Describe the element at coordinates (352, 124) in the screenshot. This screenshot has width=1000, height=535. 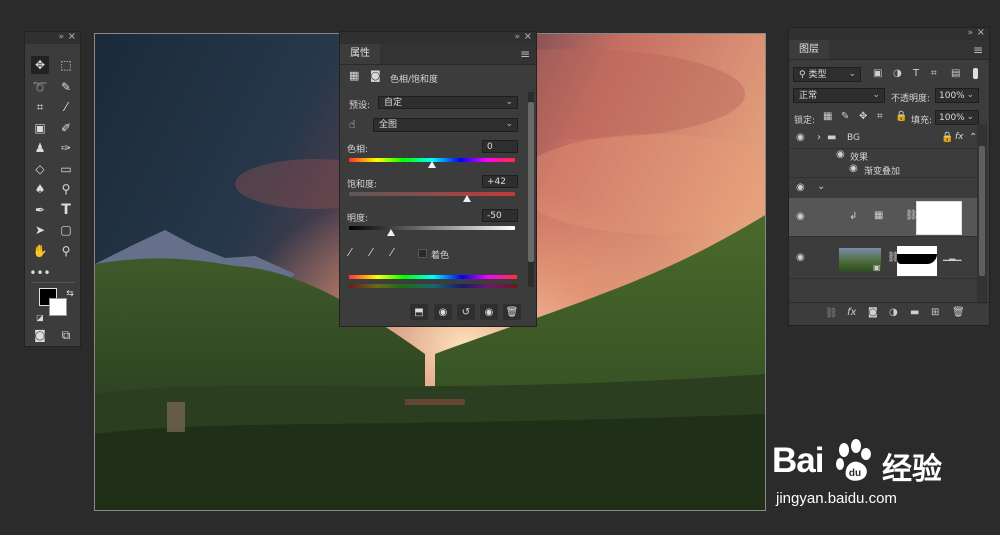
I see `targeted-adjust-hand-icon: ☝` at that location.